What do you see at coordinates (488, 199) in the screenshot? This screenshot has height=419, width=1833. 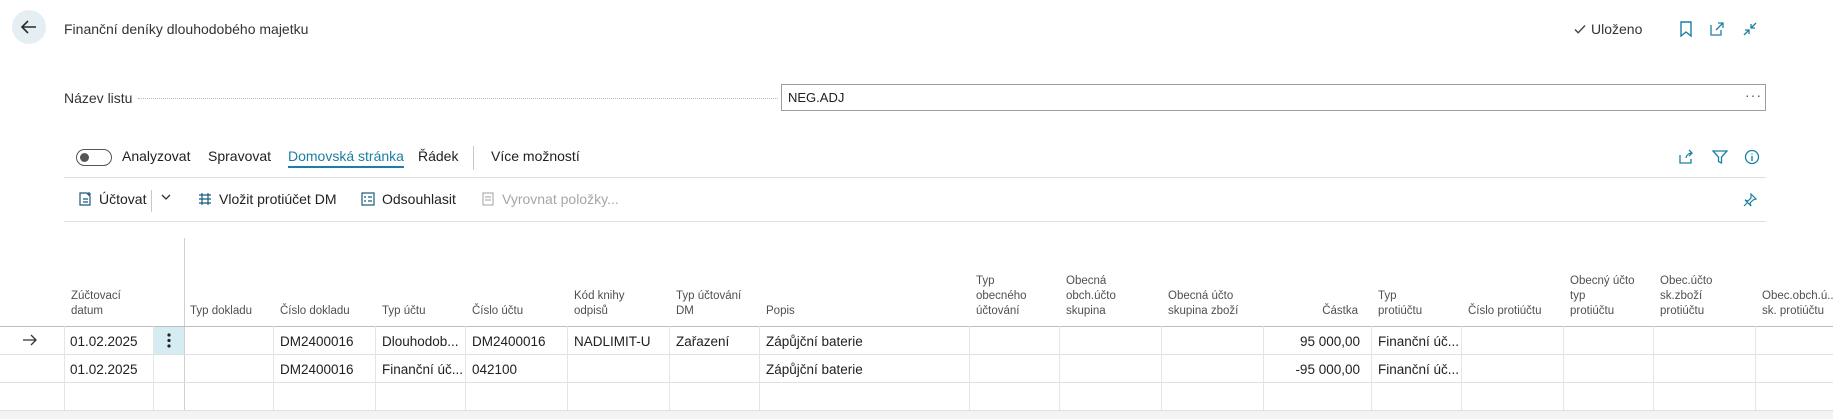 I see `apply-entries-icon` at bounding box center [488, 199].